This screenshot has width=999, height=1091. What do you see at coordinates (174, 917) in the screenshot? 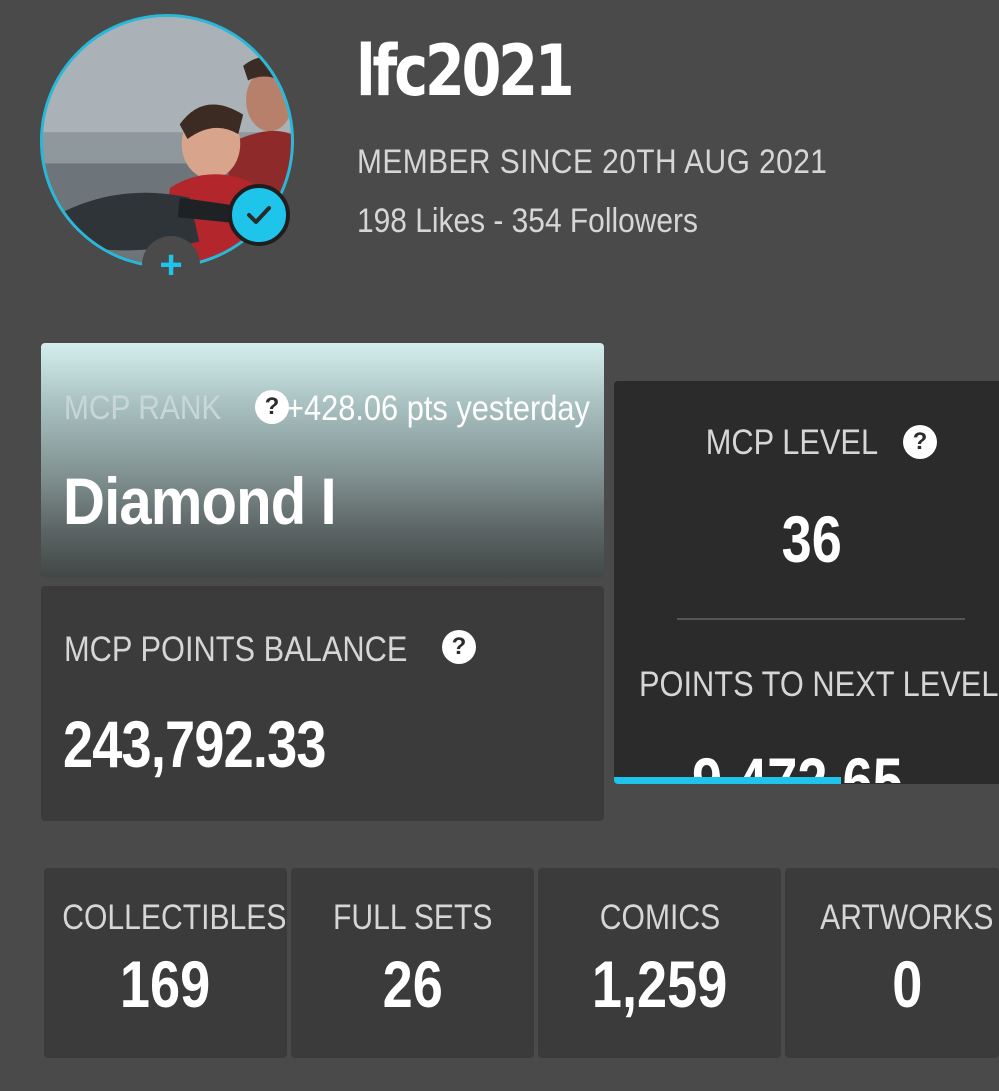
I see `stat-label: COLLECTIBLES` at bounding box center [174, 917].